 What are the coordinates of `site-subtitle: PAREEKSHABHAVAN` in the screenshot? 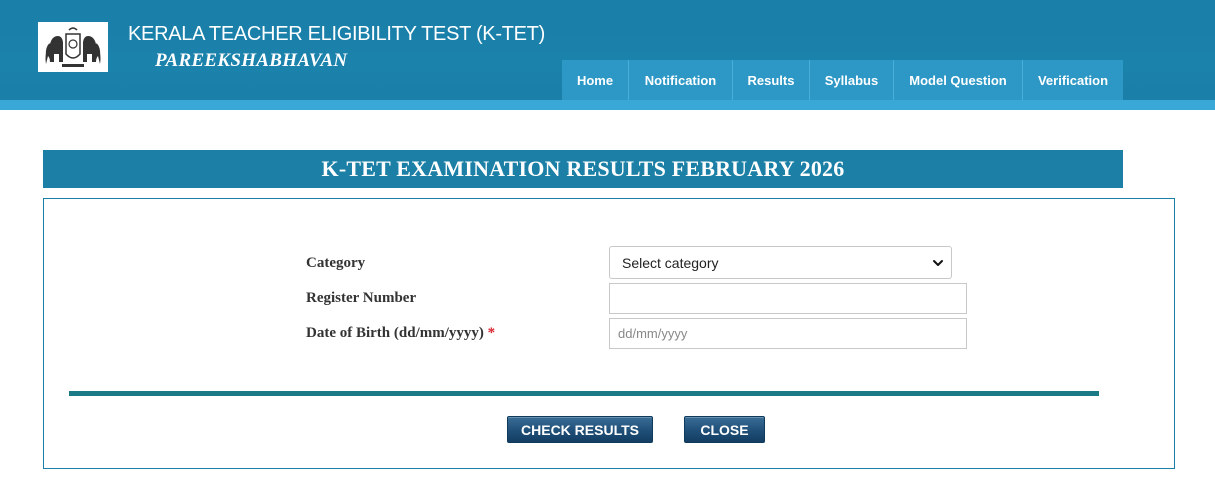 It's located at (251, 60).